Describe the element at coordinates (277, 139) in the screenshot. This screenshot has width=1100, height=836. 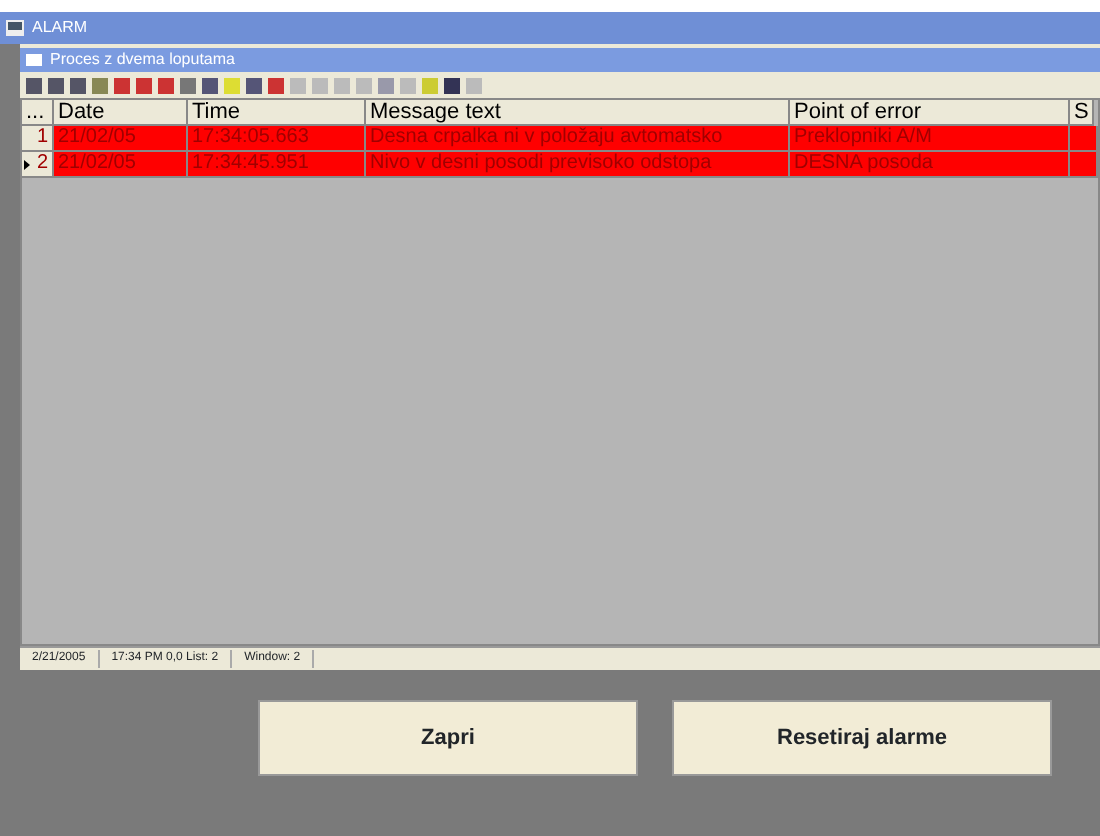
I see `table-cell: 17:34:05.663` at that location.